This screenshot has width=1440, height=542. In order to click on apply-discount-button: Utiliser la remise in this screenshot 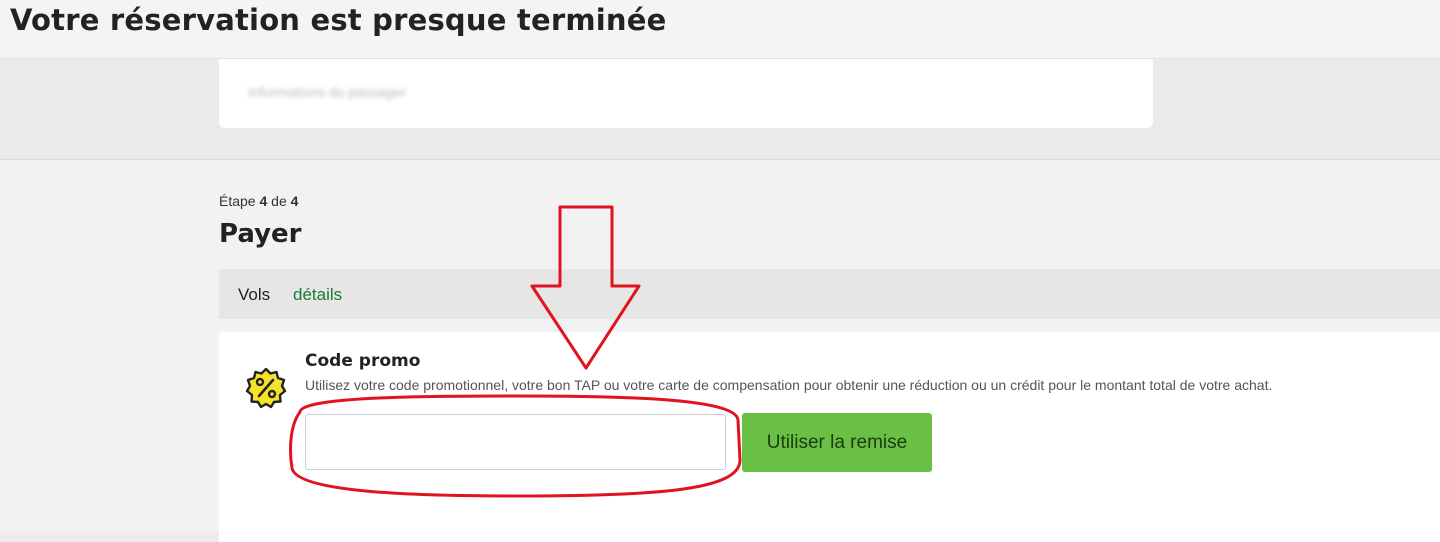, I will do `click(837, 442)`.